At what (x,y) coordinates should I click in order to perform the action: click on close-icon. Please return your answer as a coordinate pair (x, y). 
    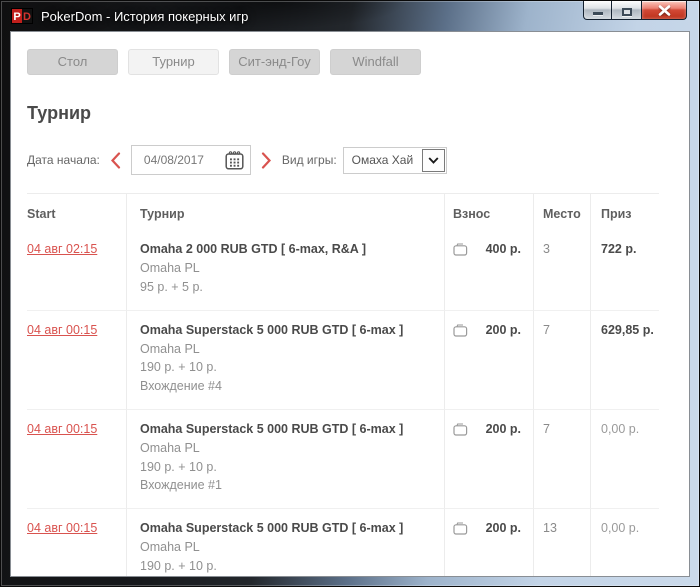
    Looking at the image, I should click on (664, 10).